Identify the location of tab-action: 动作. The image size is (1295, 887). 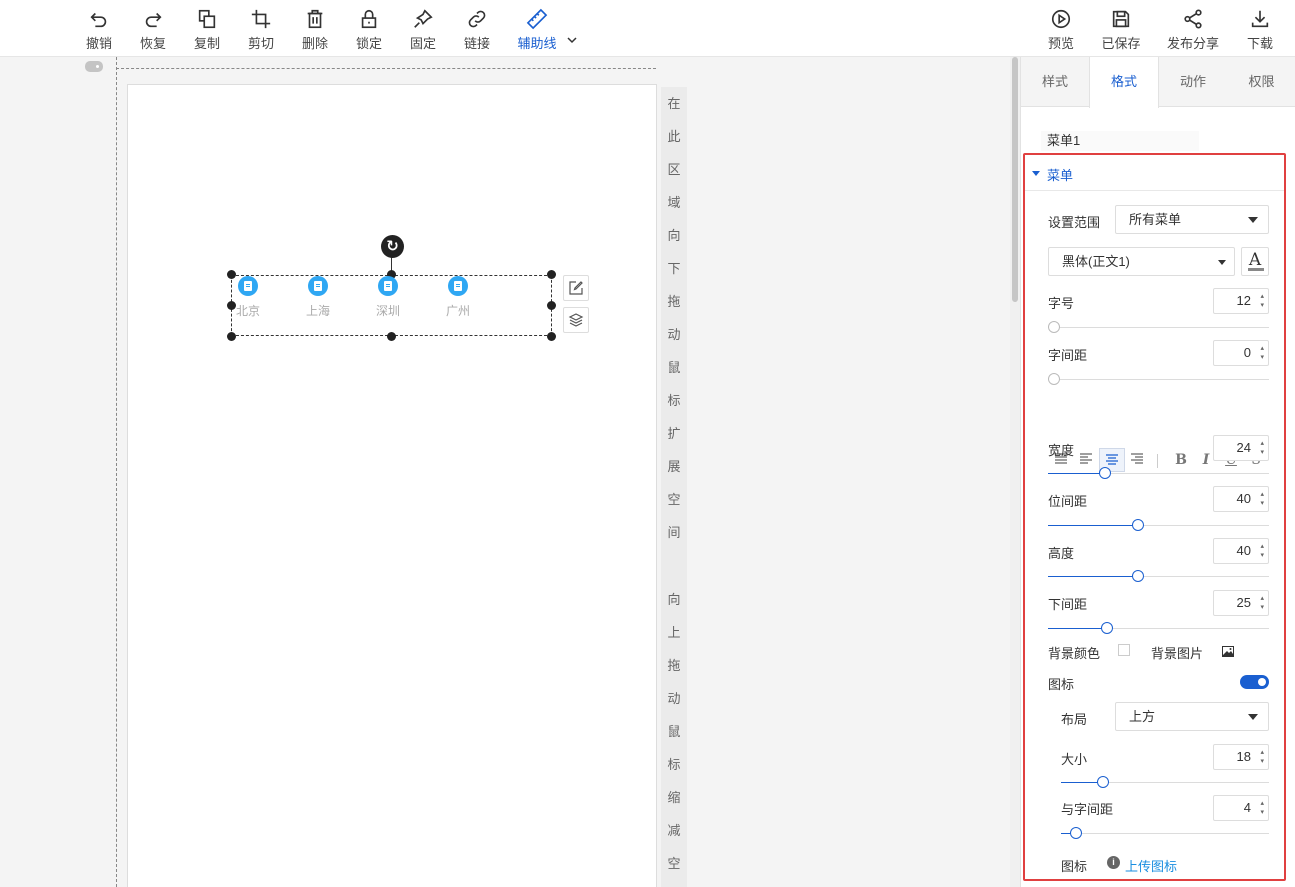
(1193, 82).